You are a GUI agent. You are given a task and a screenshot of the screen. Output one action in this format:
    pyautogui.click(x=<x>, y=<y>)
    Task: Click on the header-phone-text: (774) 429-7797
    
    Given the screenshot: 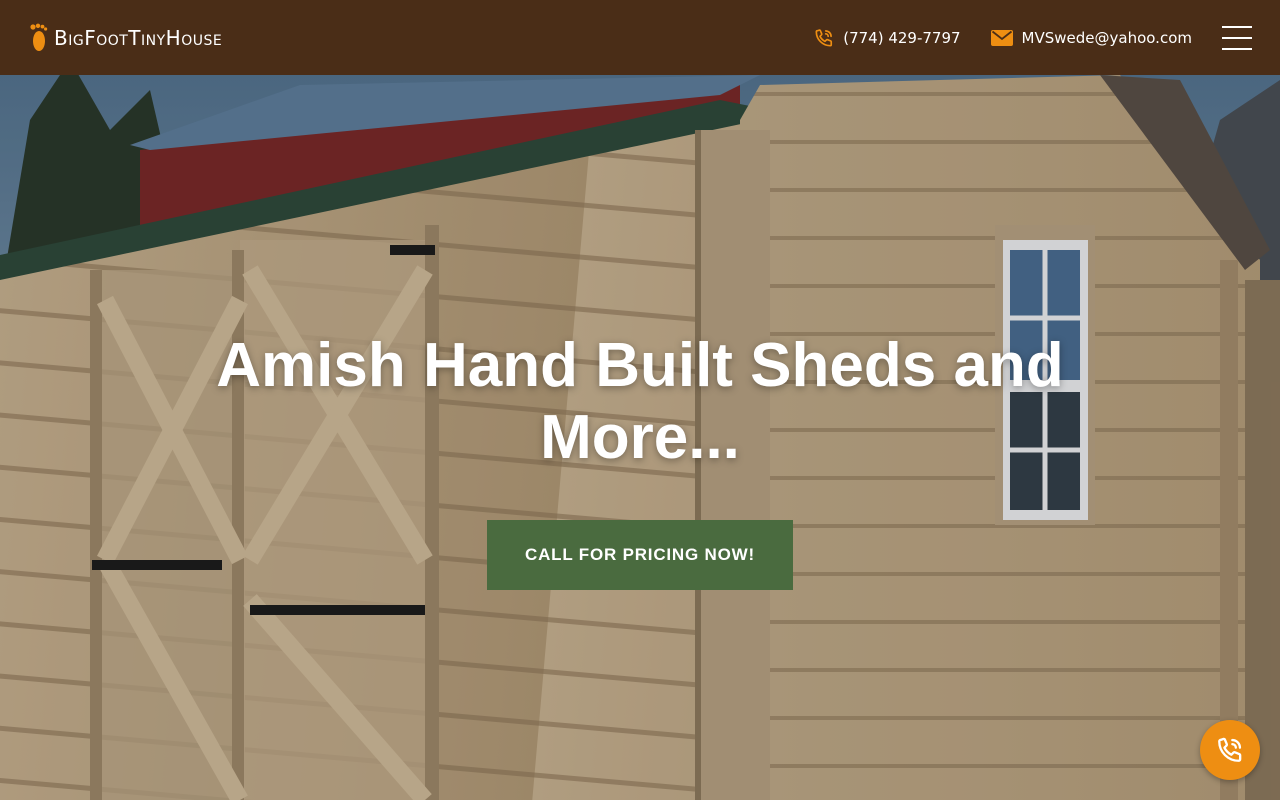 What is the action you would take?
    pyautogui.click(x=902, y=37)
    